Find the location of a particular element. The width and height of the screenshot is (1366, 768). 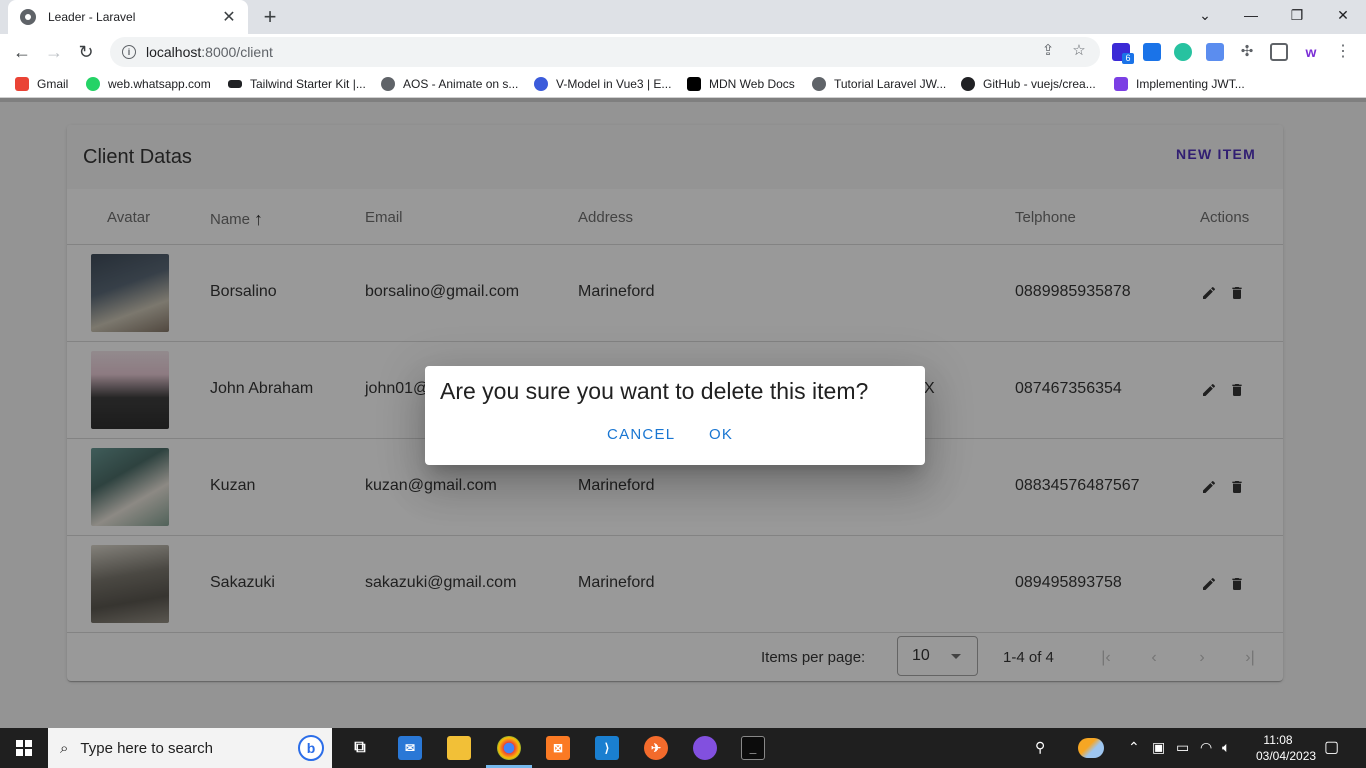

bookmark-item: Gmail is located at coordinates (41, 84).